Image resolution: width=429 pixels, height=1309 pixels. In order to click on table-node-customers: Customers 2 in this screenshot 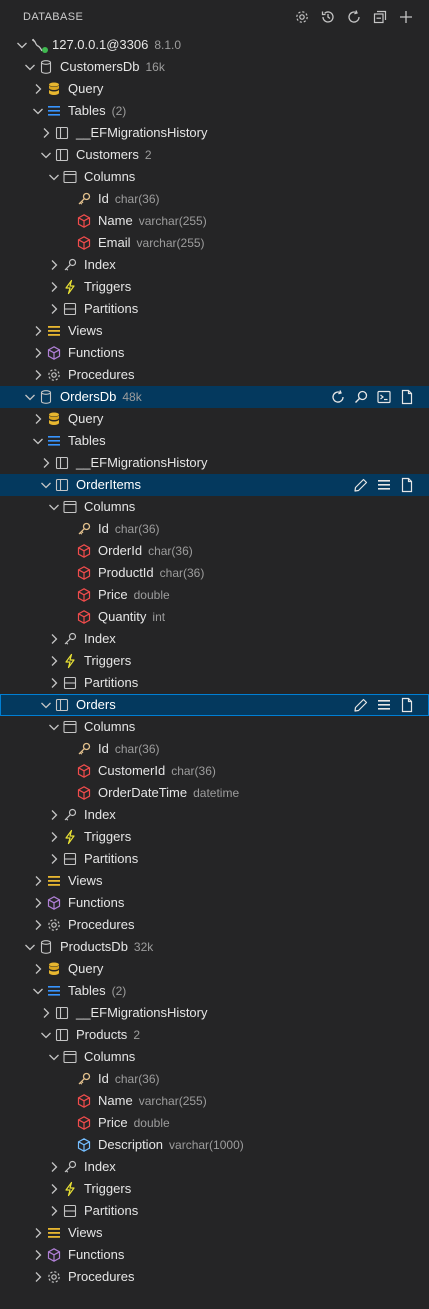, I will do `click(214, 155)`.